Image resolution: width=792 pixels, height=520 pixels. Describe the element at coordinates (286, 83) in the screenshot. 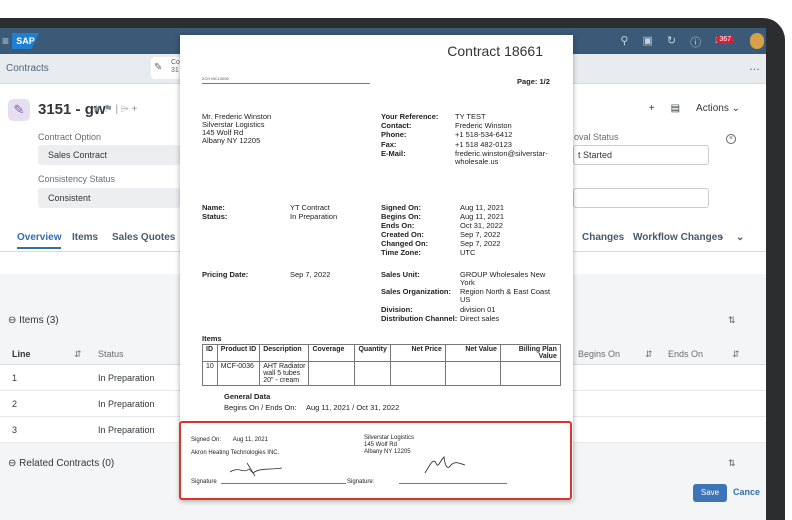

I see `header-rule` at that location.